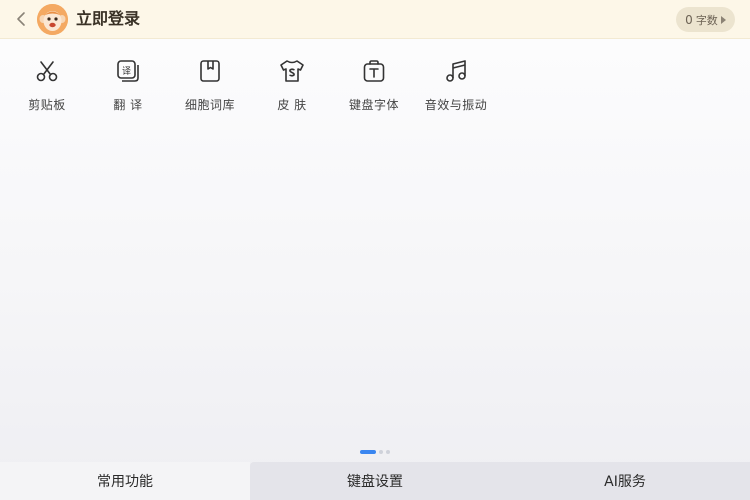  I want to click on tool-label: 音效与振动, so click(456, 105).